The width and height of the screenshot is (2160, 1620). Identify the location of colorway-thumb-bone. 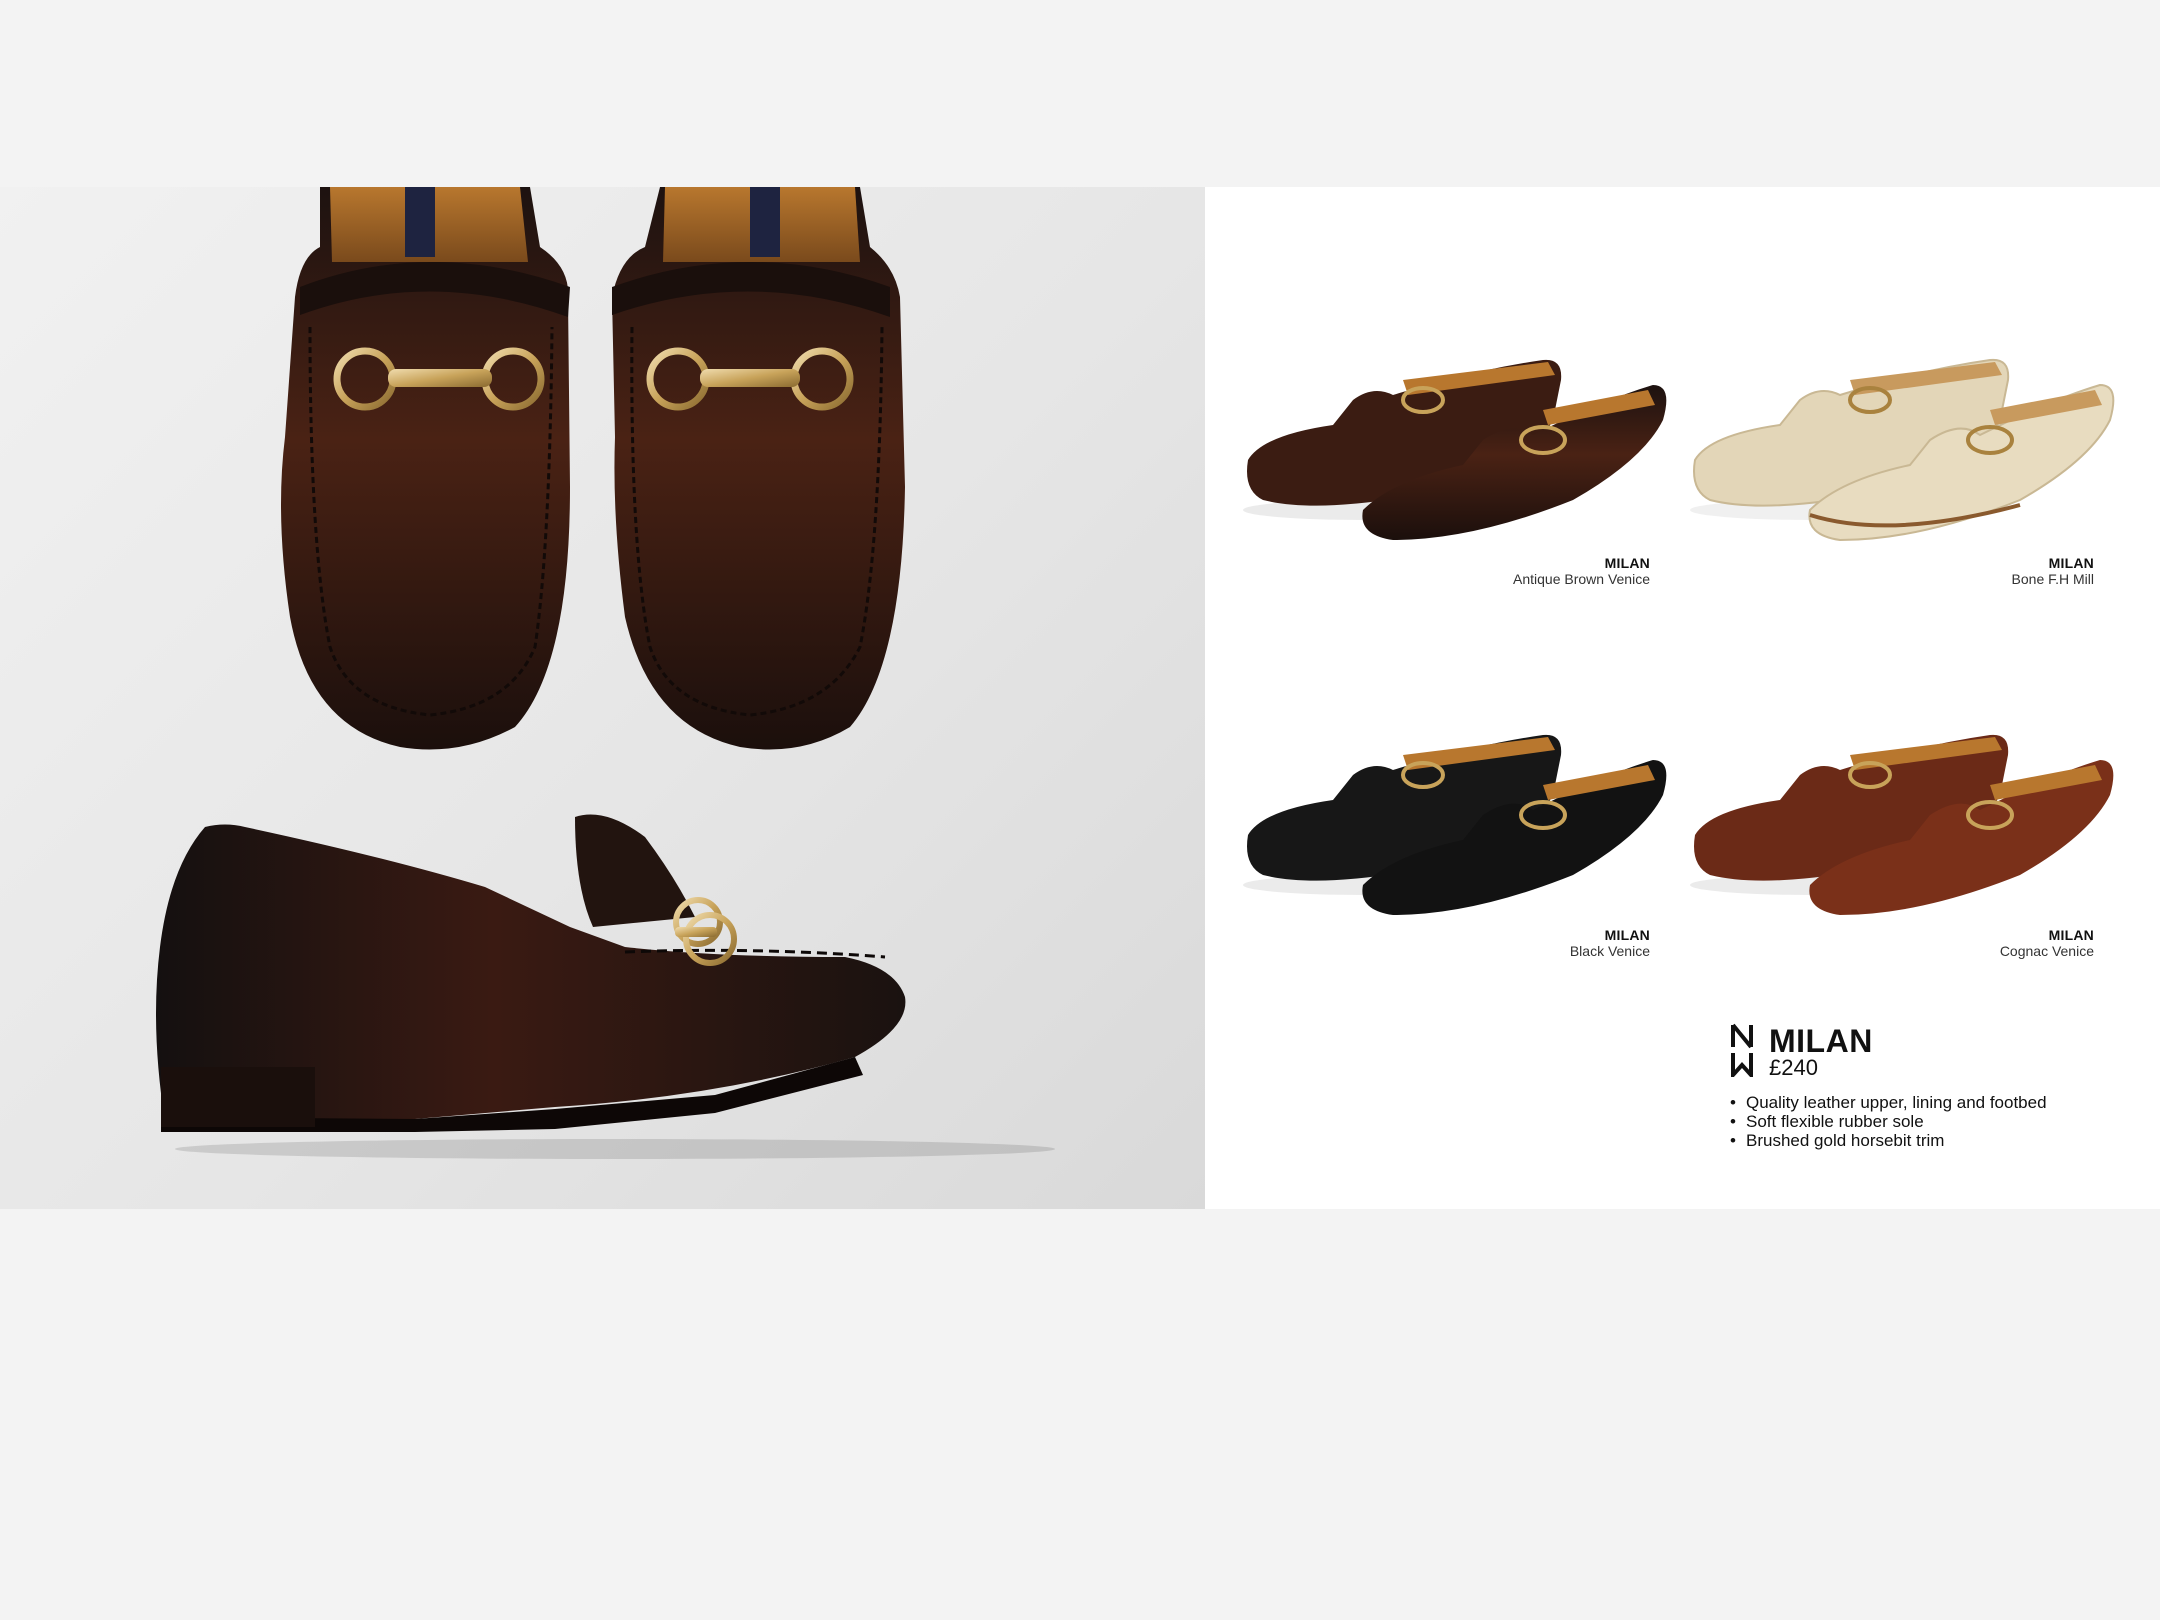
(1902, 450).